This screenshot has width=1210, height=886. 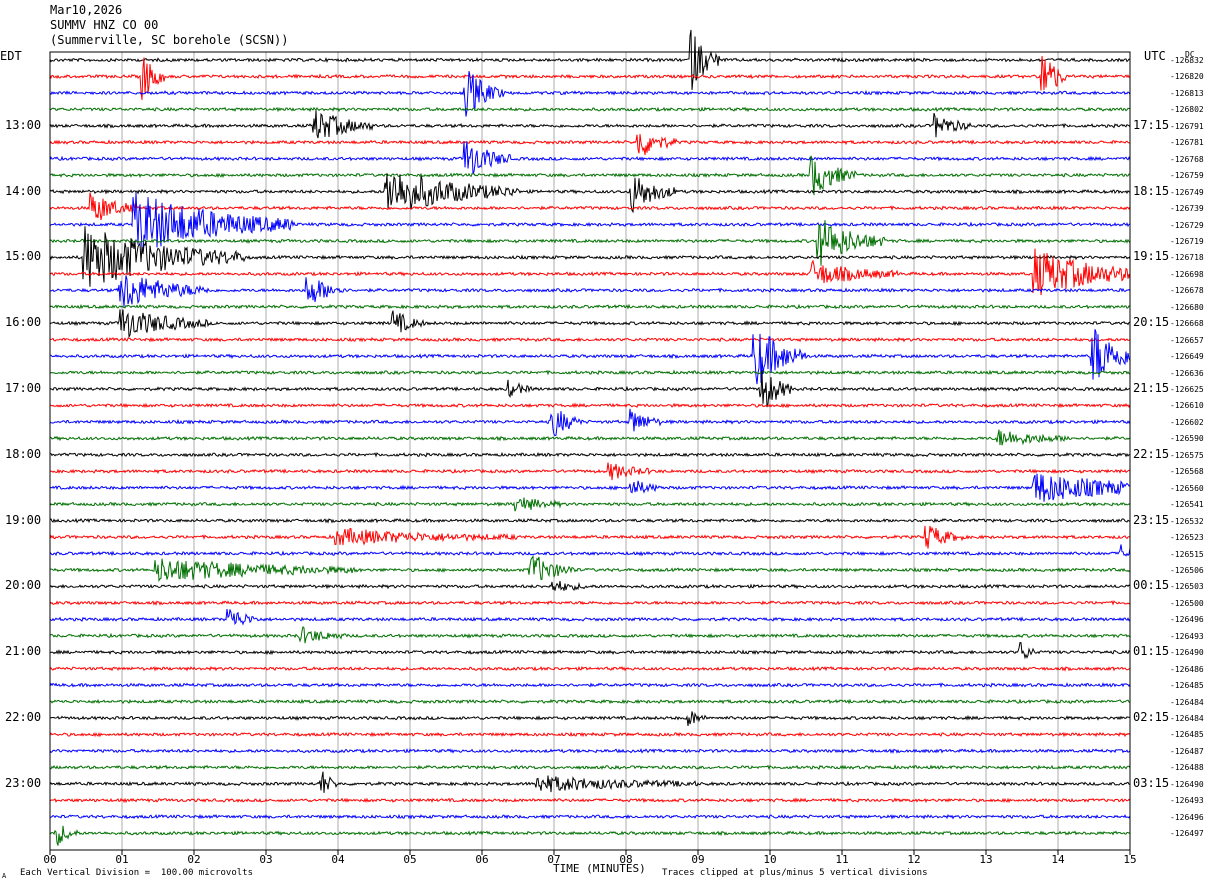 I want to click on dc-offset-label: -126625, so click(x=1187, y=389).